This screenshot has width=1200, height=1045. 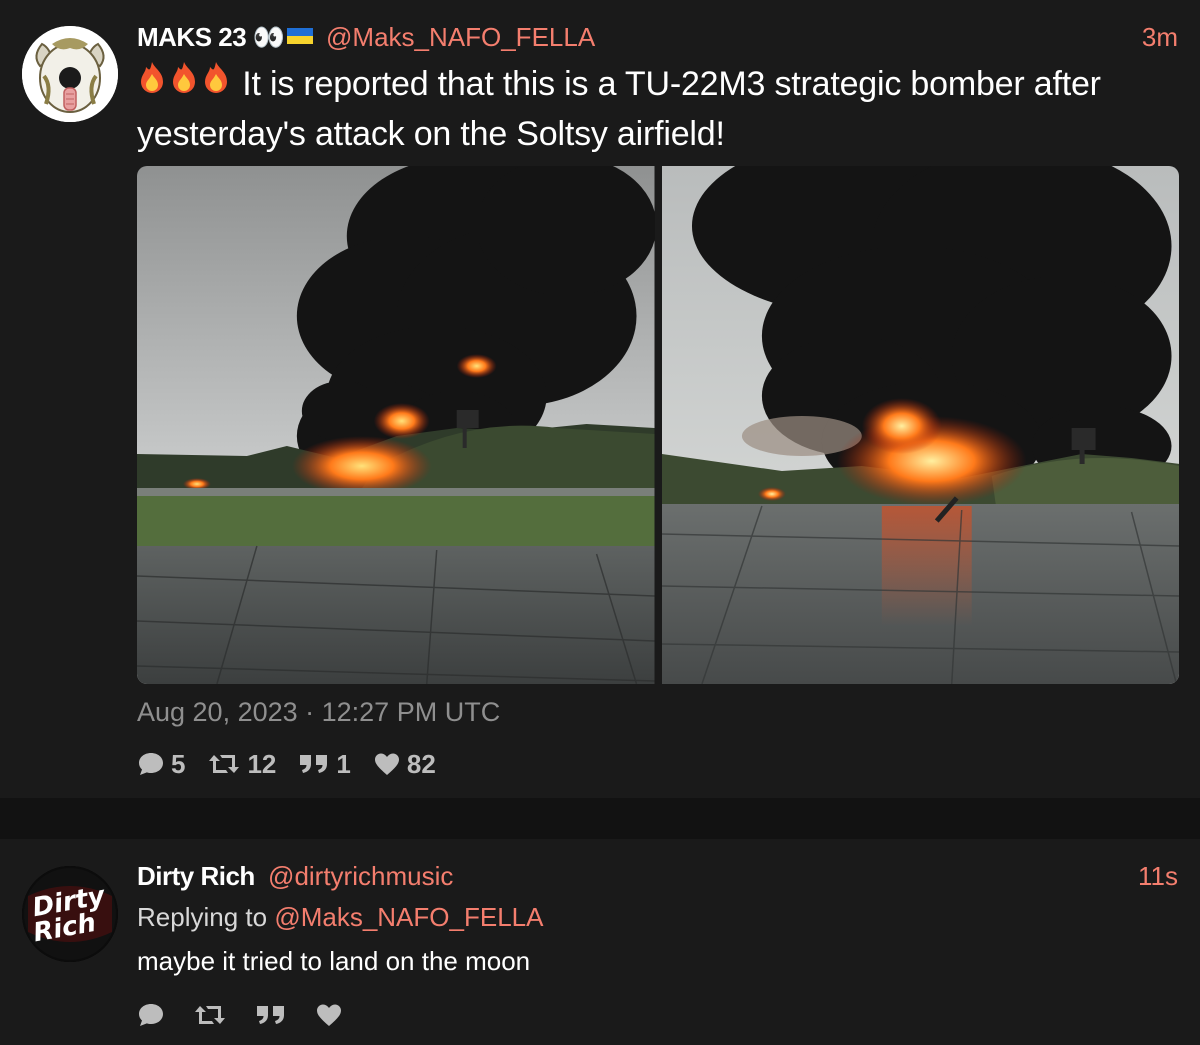 What do you see at coordinates (657, 878) in the screenshot?
I see `tweet-header: Dirty Rich @dirtyrichmusic 11s` at bounding box center [657, 878].